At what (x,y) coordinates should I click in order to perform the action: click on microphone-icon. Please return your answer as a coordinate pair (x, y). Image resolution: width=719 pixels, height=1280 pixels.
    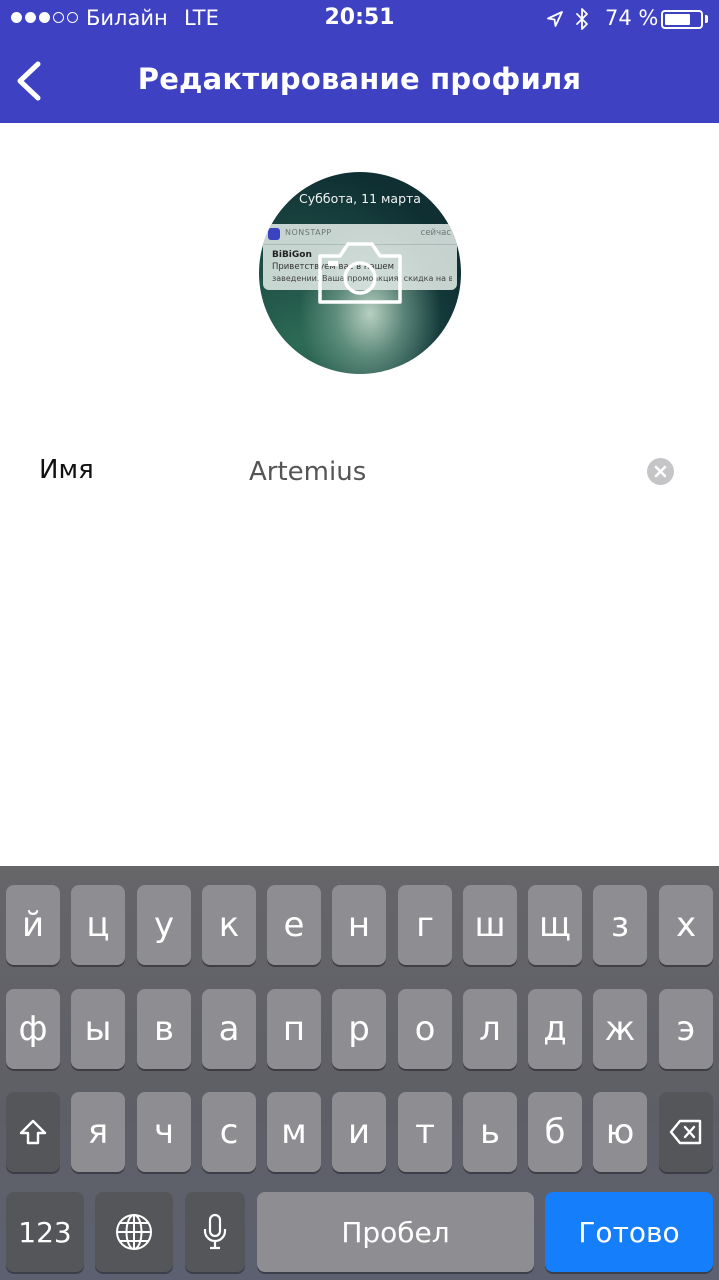
    Looking at the image, I should click on (215, 1231).